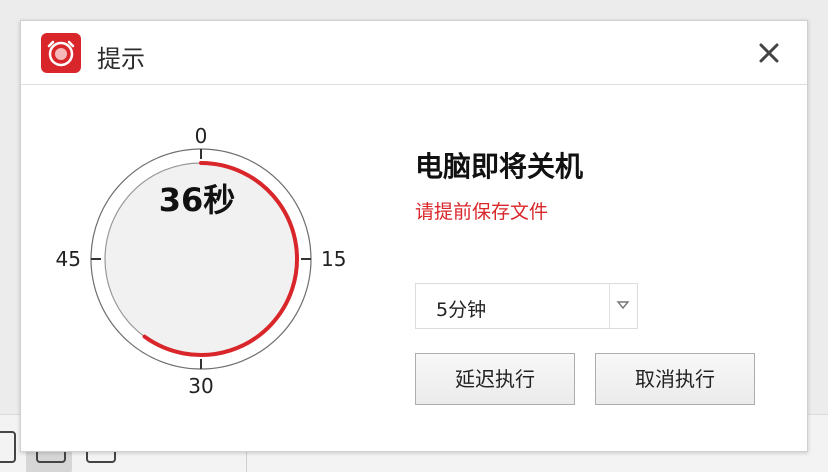  I want to click on dial-label-0: 0, so click(201, 136).